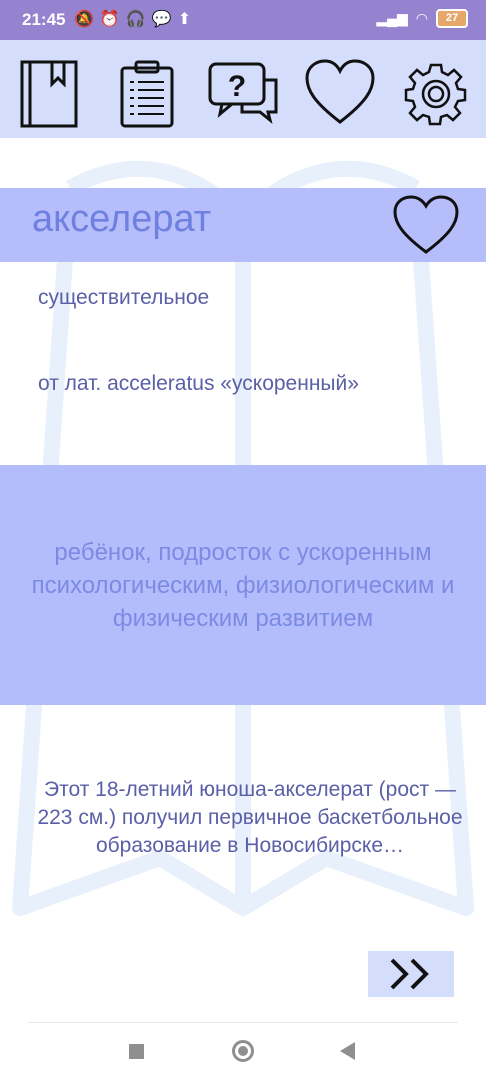  I want to click on favorites-button, so click(340, 94).